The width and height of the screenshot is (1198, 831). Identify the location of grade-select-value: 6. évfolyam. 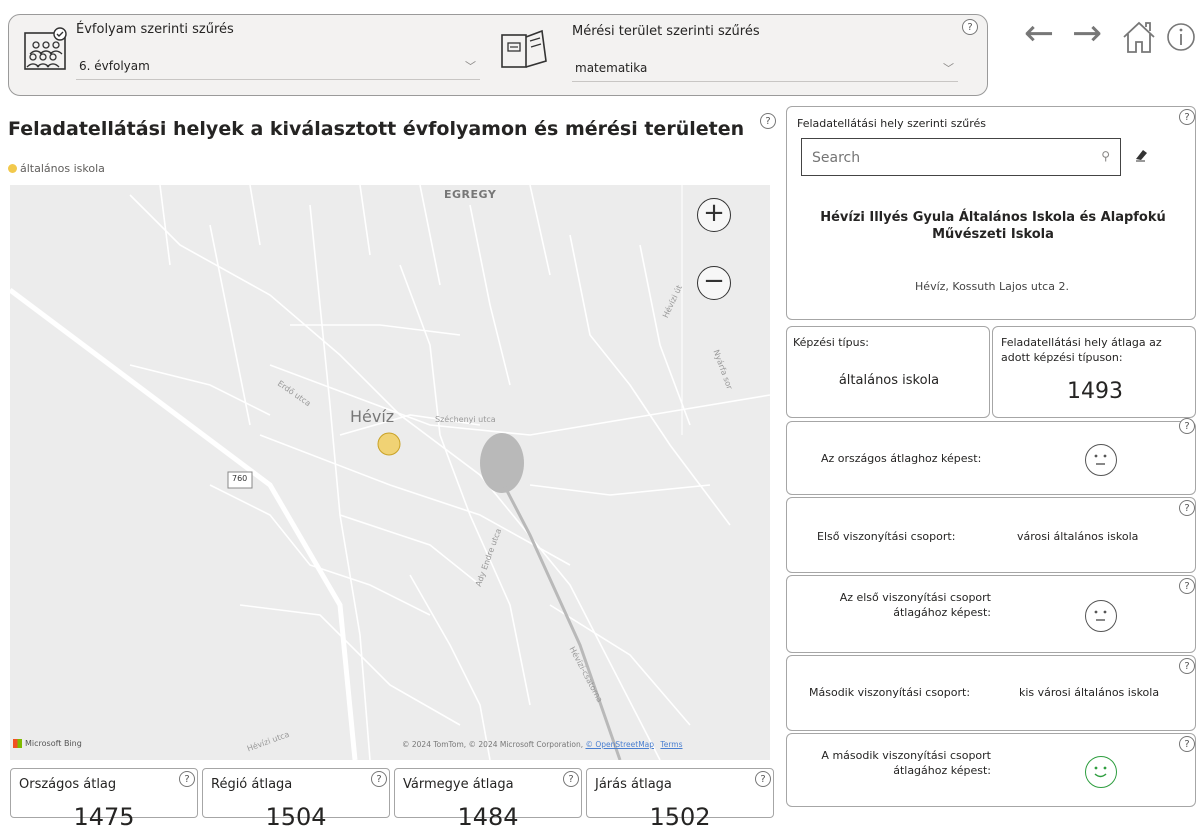
(114, 65).